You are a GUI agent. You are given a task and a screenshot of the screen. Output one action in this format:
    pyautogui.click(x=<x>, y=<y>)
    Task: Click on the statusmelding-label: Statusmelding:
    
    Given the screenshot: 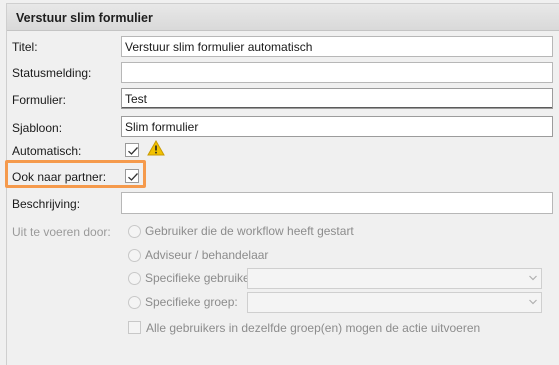 What is the action you would take?
    pyautogui.click(x=52, y=73)
    